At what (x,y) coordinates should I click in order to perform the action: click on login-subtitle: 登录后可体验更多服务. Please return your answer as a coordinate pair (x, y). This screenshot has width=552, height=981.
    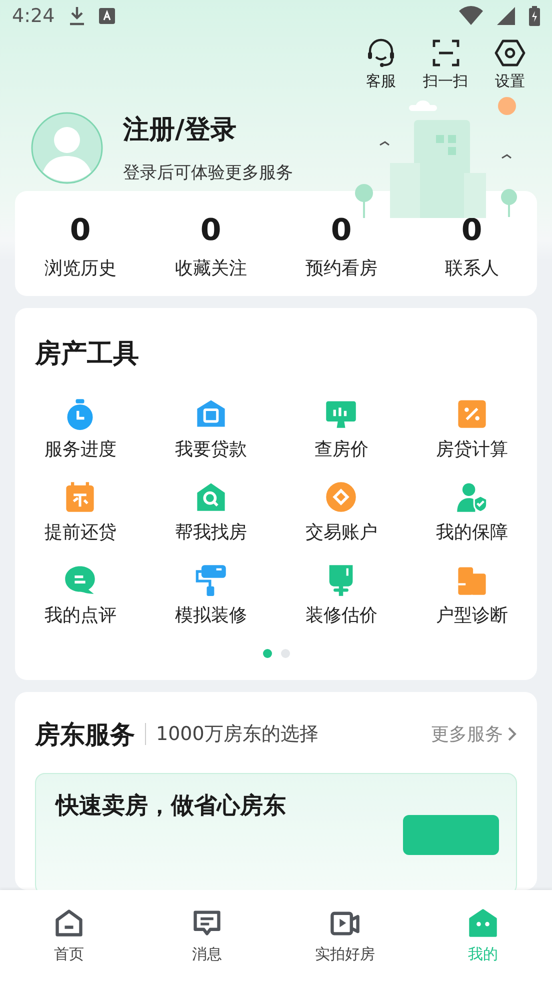
    Looking at the image, I should click on (208, 173).